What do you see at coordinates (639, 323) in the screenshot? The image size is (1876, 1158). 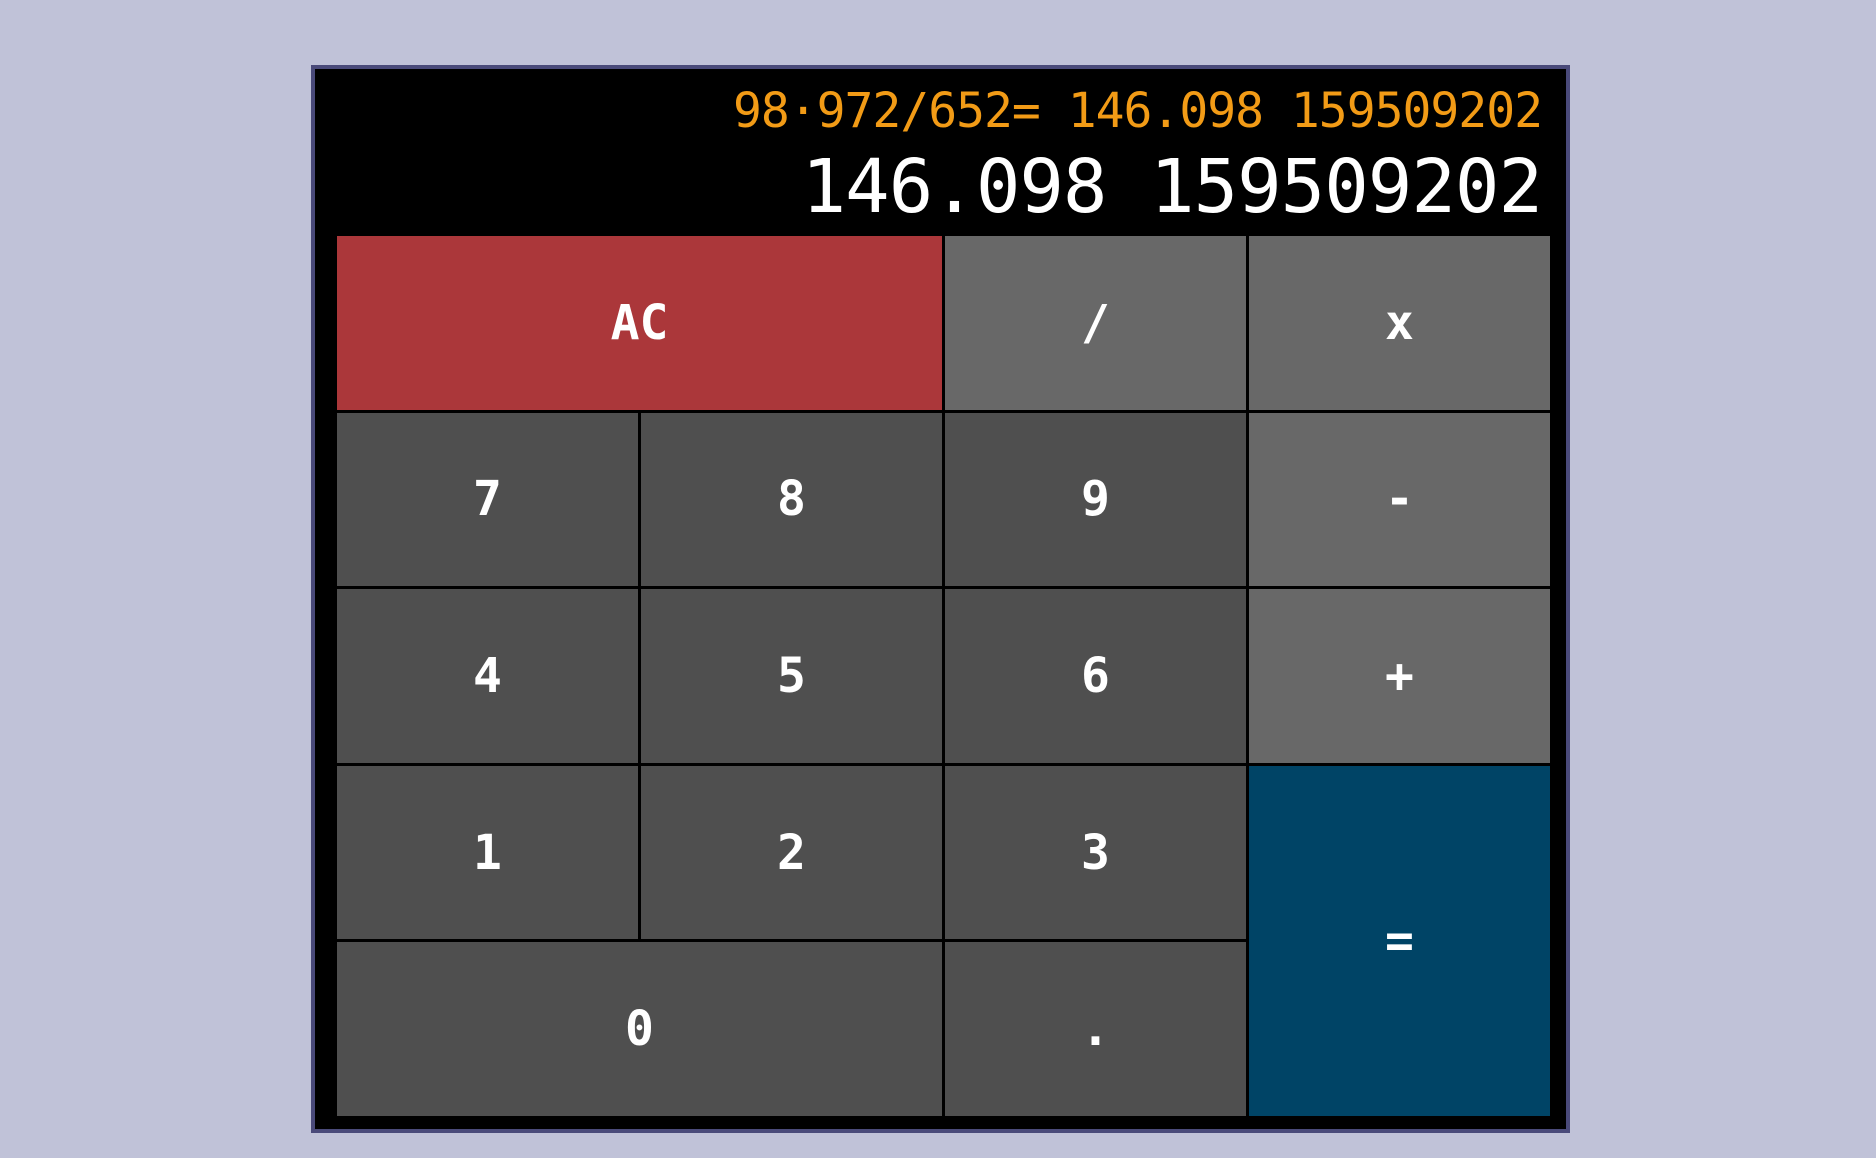 I see `clear-button: AC` at bounding box center [639, 323].